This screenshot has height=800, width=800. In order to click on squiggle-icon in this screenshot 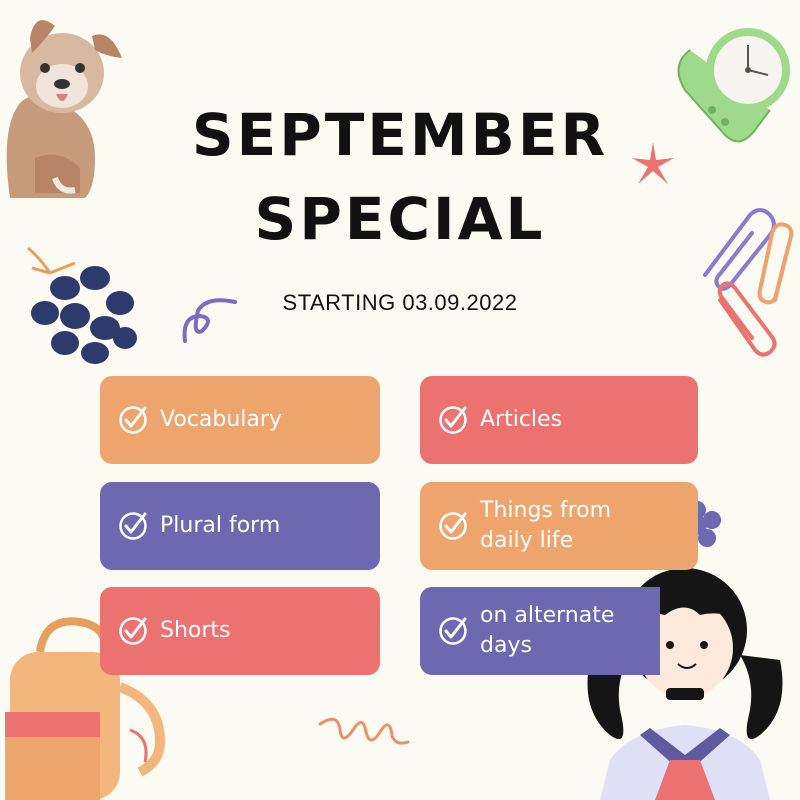, I will do `click(364, 731)`.